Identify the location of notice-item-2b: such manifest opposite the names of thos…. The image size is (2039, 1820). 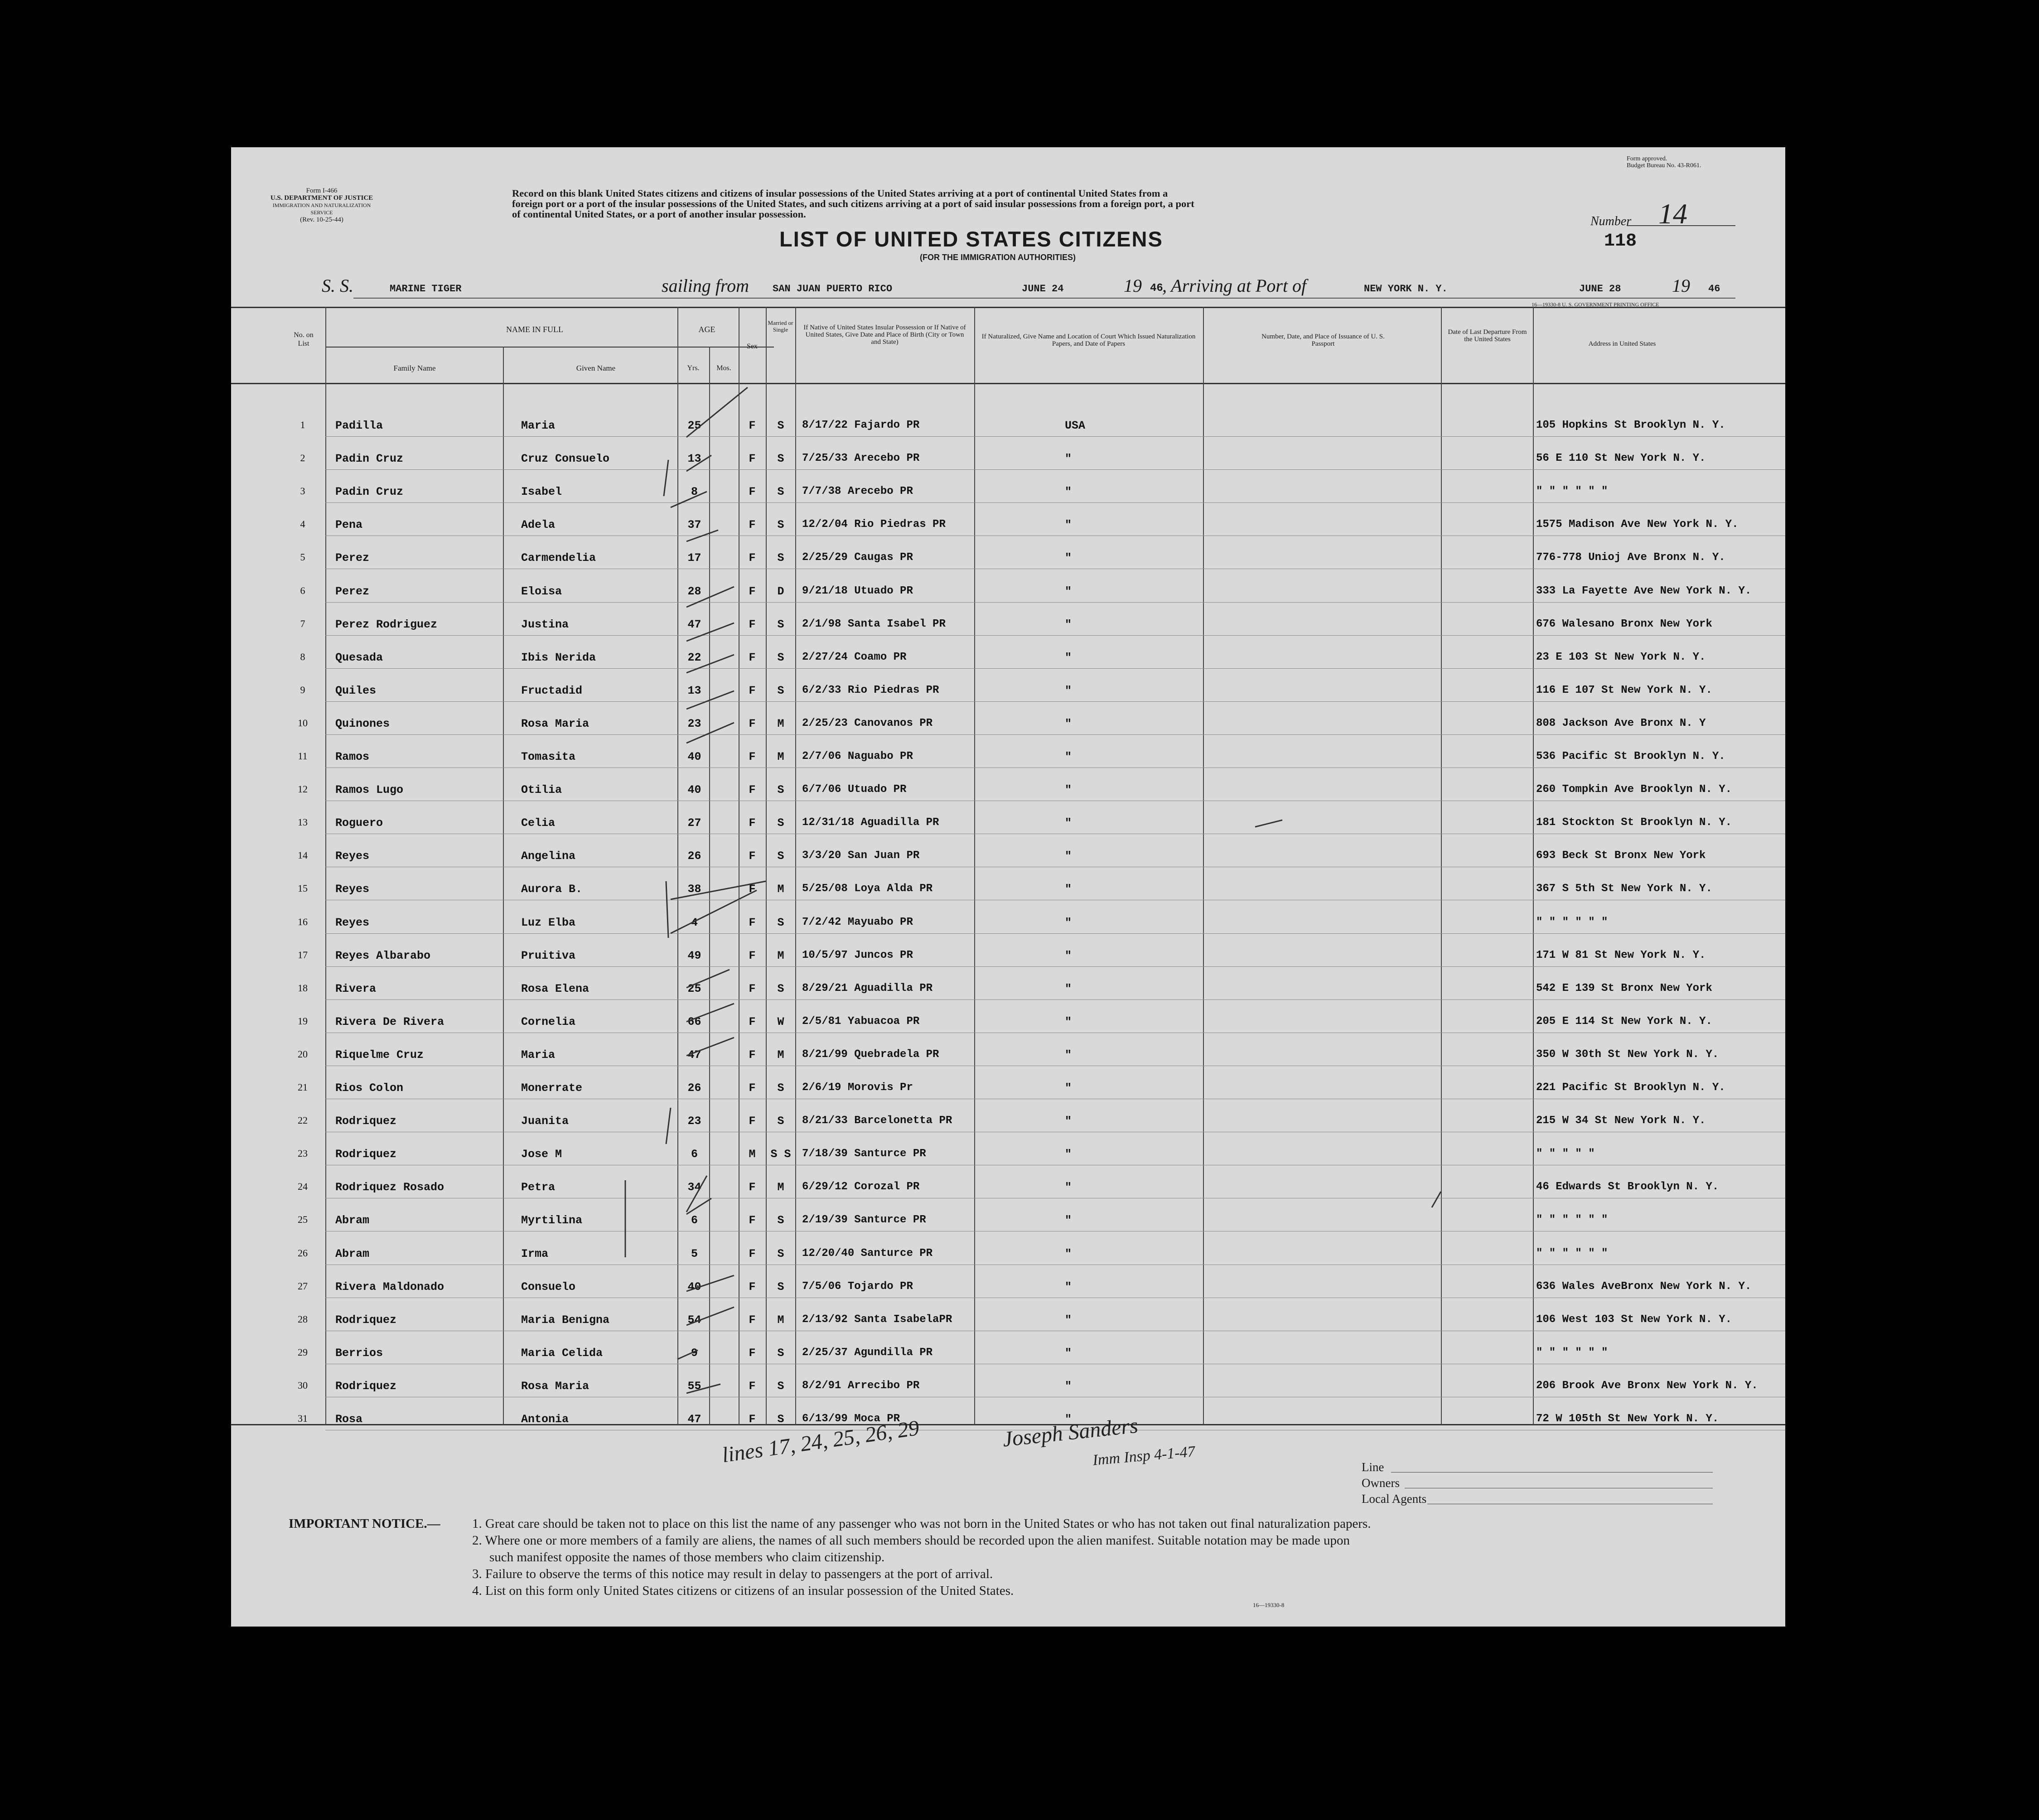
(687, 1557).